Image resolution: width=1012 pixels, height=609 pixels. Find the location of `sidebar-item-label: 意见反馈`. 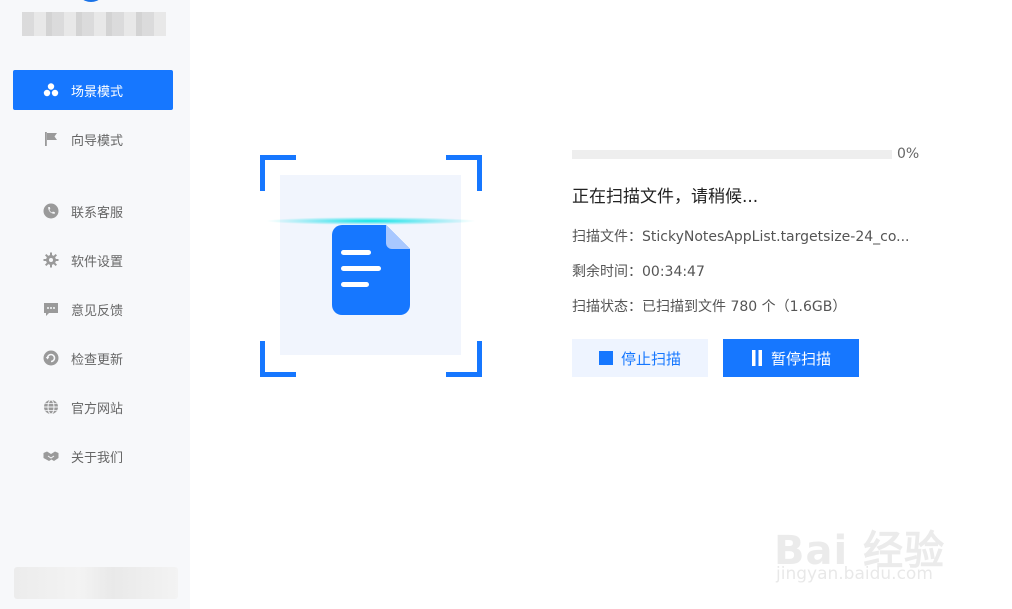

sidebar-item-label: 意见反馈 is located at coordinates (97, 311).